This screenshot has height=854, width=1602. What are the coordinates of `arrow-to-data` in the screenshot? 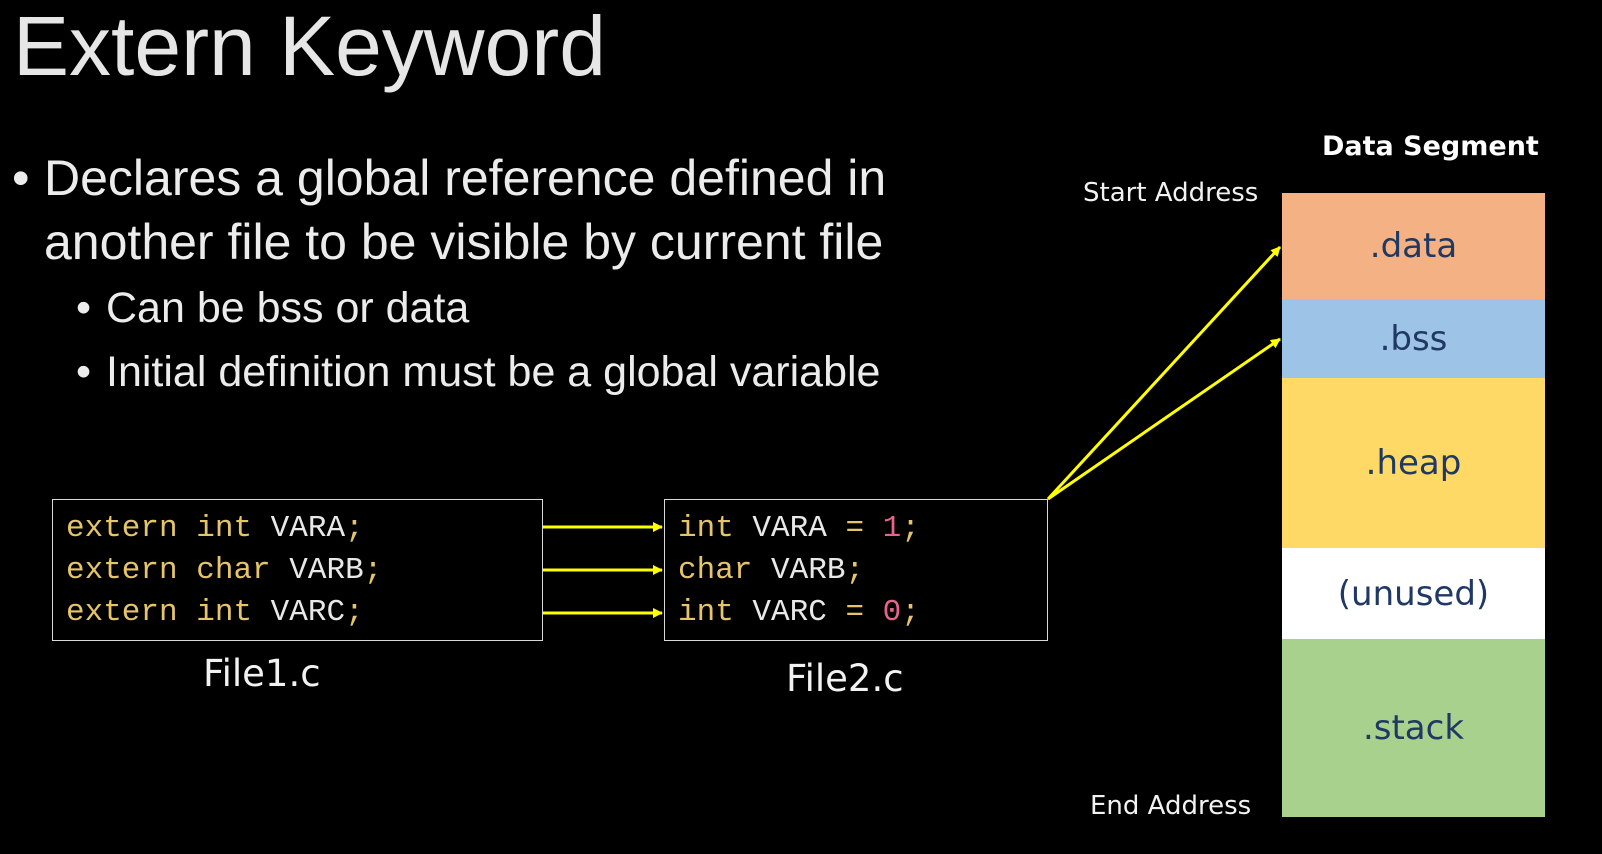 It's located at (1164, 373).